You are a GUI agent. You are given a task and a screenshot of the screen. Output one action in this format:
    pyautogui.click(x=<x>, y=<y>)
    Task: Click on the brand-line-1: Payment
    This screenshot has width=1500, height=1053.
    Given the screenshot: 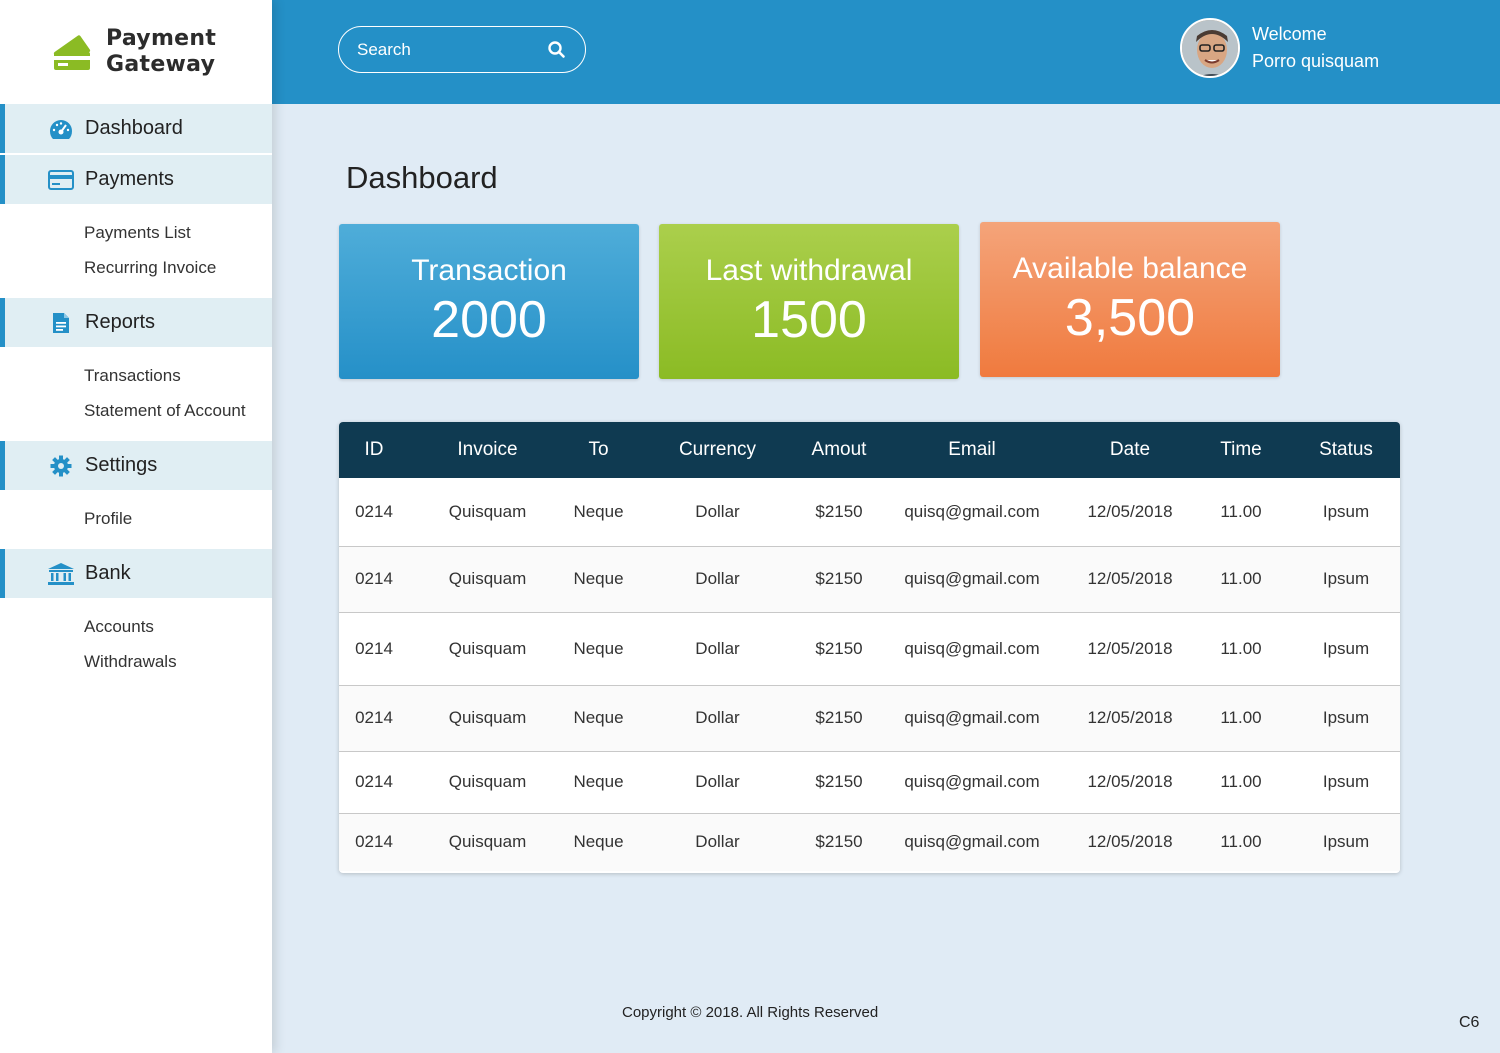 What is the action you would take?
    pyautogui.click(x=161, y=38)
    